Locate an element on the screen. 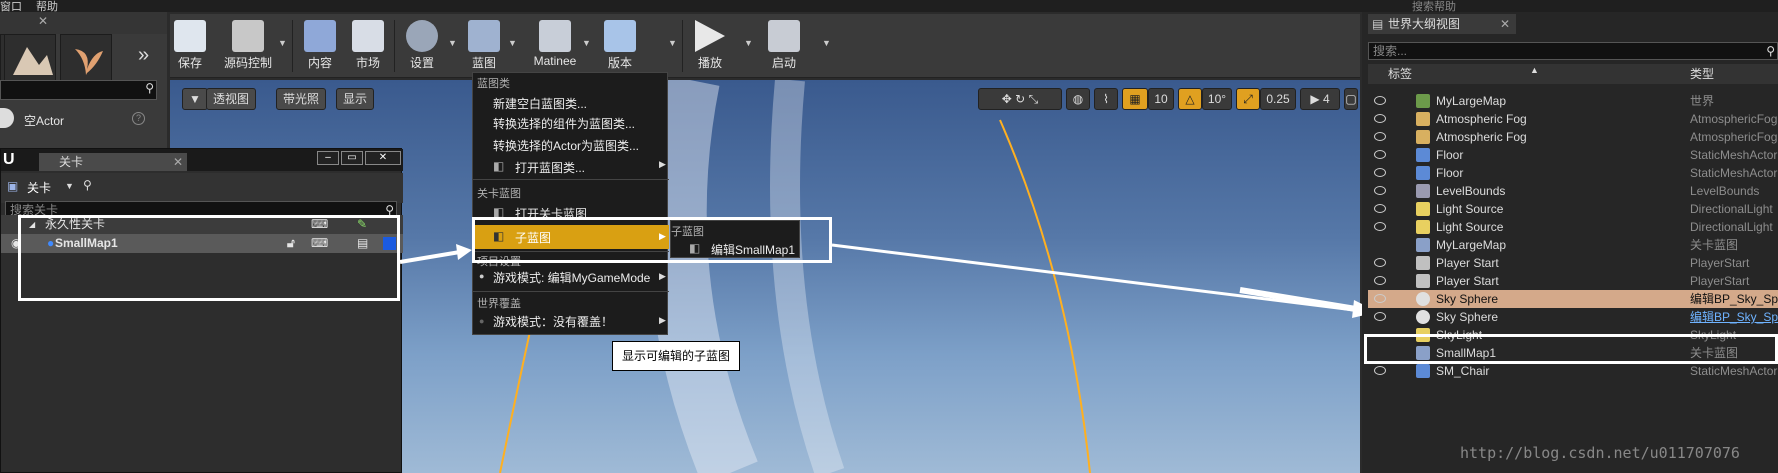  outliner-row-label: Atmospheric Fog is located at coordinates (1481, 137).